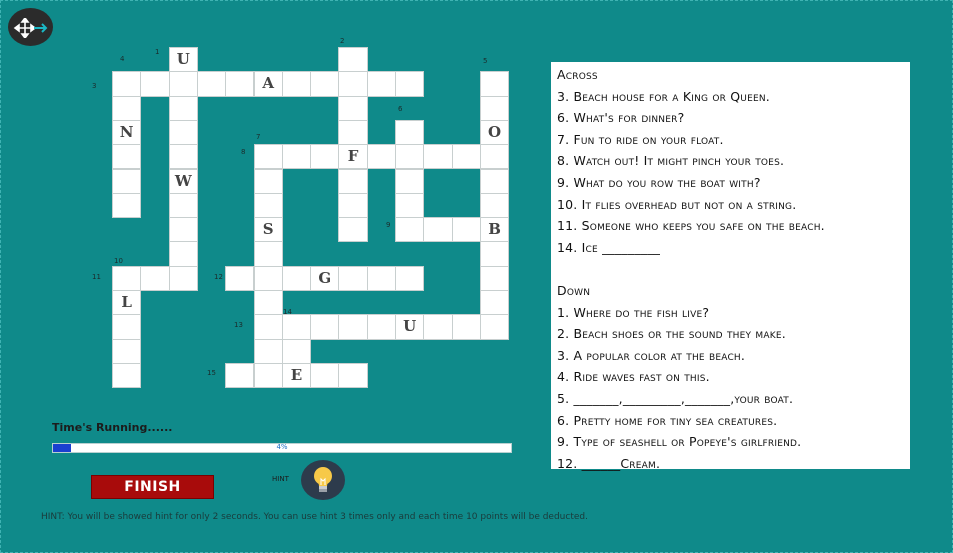 Image resolution: width=953 pixels, height=553 pixels. I want to click on across-clue: 7. Fun to ride on your float., so click(640, 139).